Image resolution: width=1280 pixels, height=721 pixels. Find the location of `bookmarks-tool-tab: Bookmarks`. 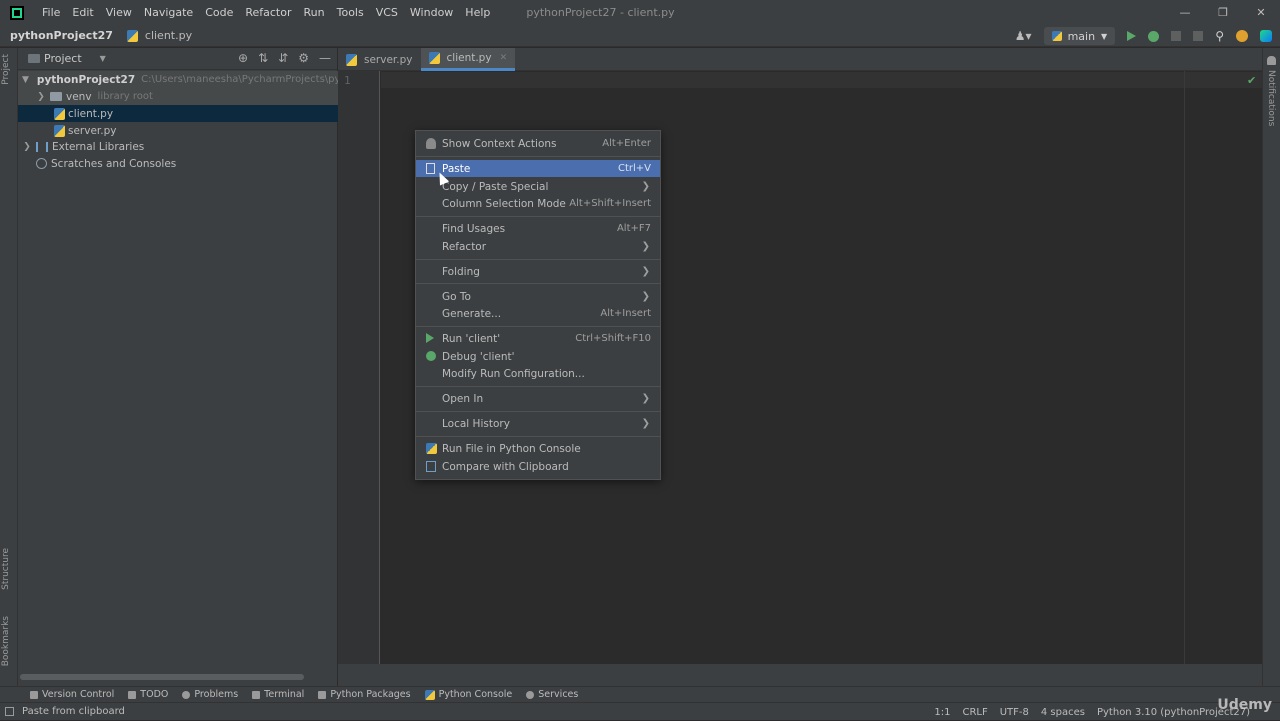

bookmarks-tool-tab: Bookmarks is located at coordinates (6, 641).